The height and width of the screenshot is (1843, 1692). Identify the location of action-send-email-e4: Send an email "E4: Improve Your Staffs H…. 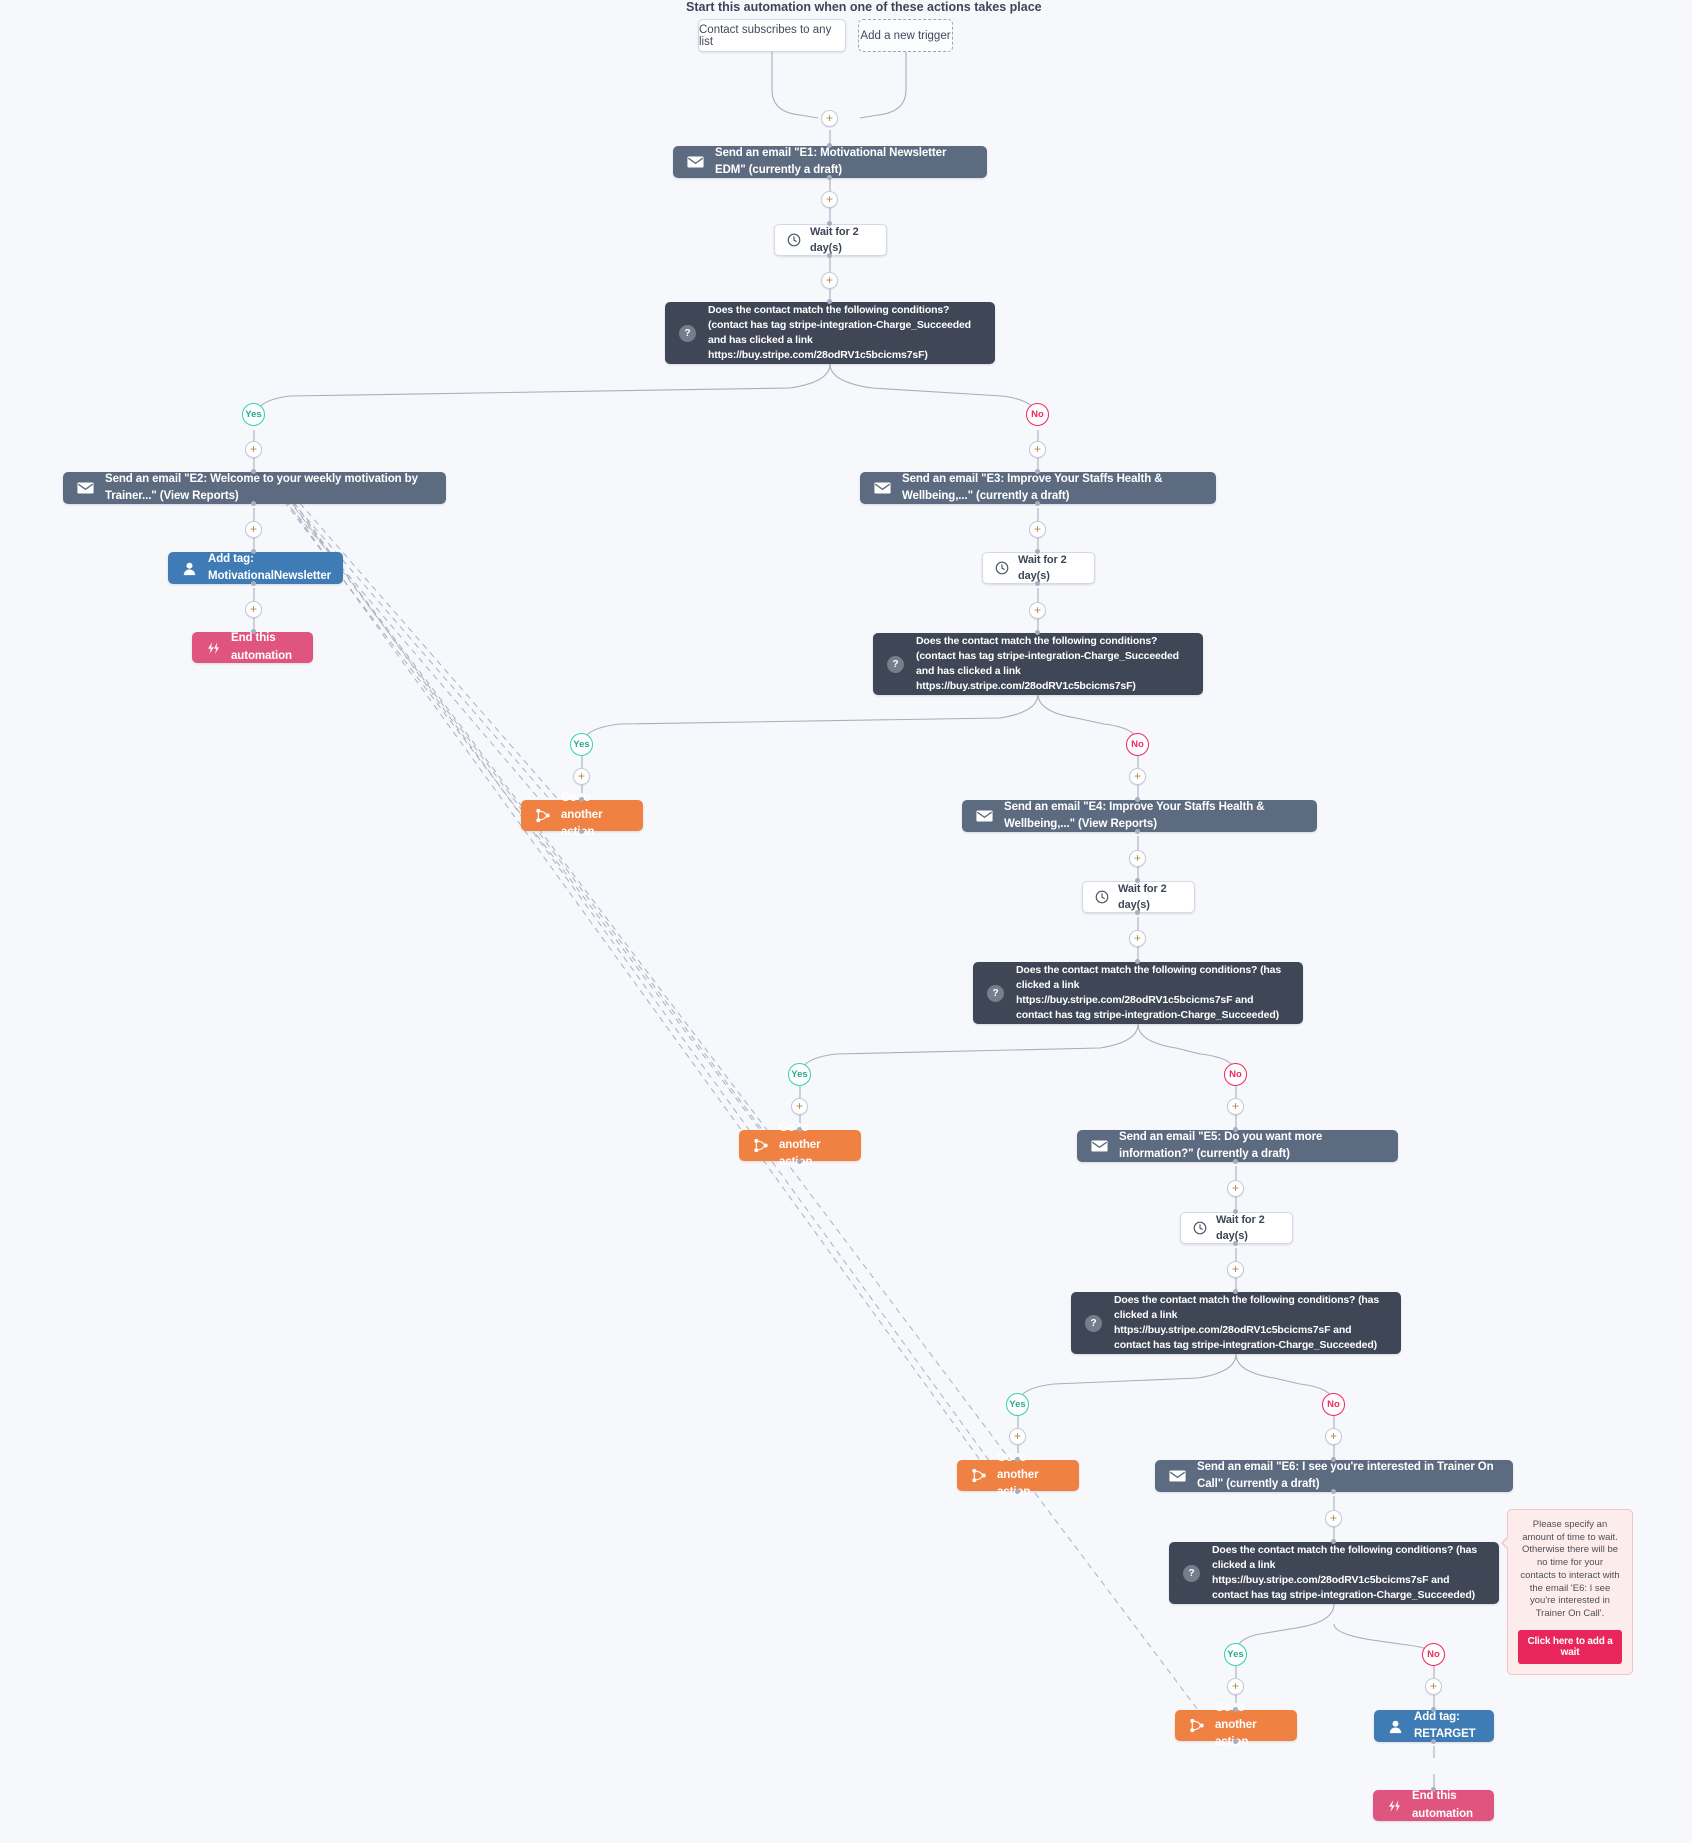
(1139, 816).